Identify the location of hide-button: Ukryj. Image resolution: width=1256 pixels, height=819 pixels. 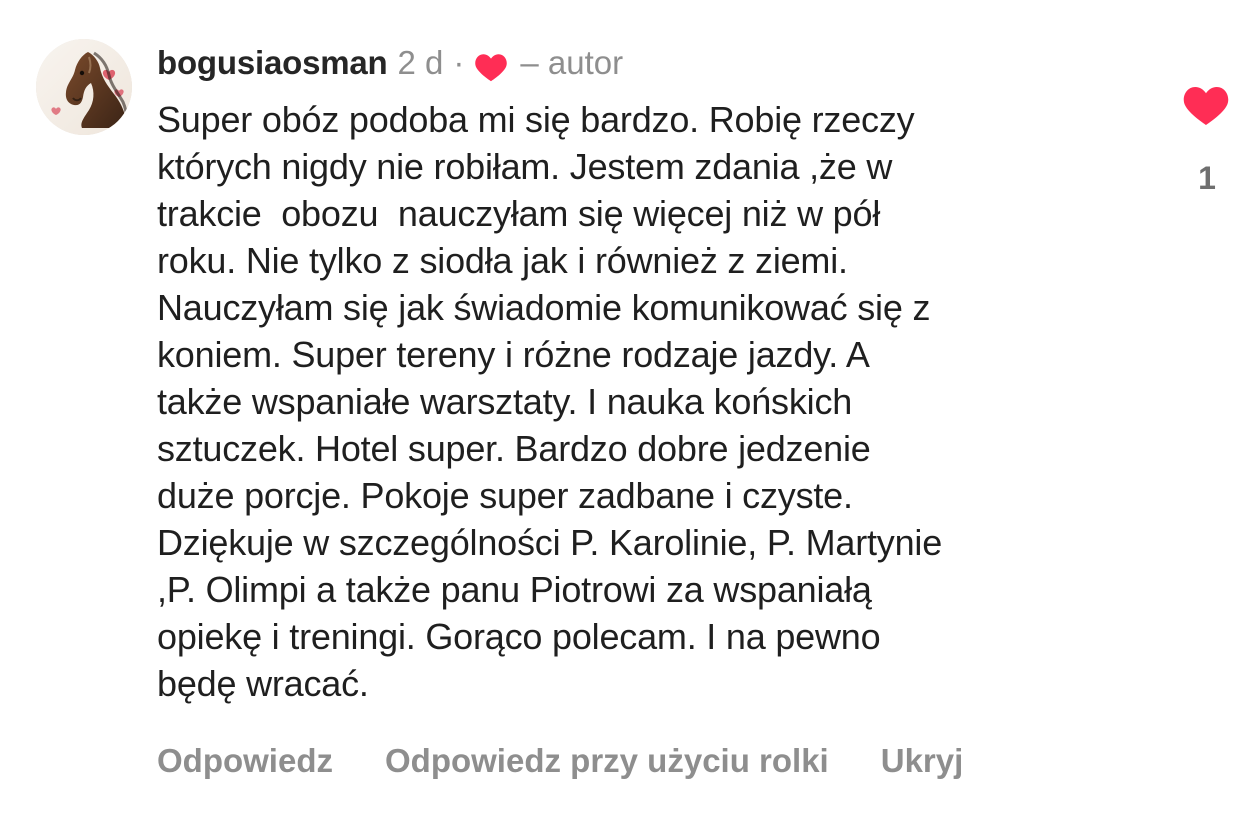
(922, 761).